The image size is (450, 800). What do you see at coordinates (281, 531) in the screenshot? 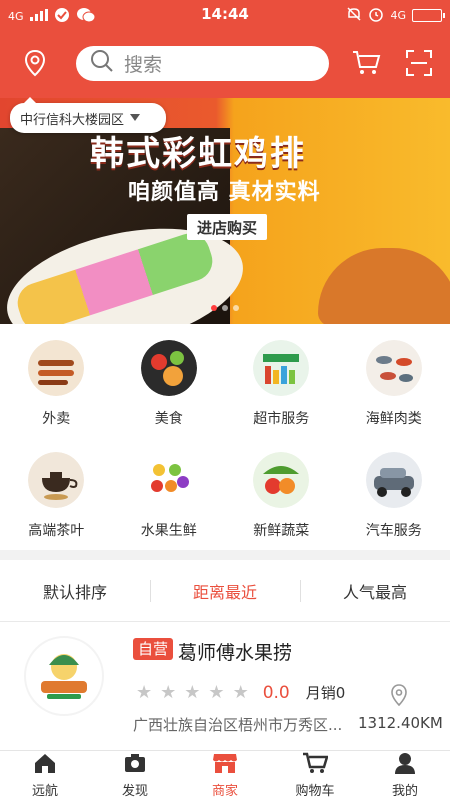
I see `category-label: 新鲜蔬菜` at bounding box center [281, 531].